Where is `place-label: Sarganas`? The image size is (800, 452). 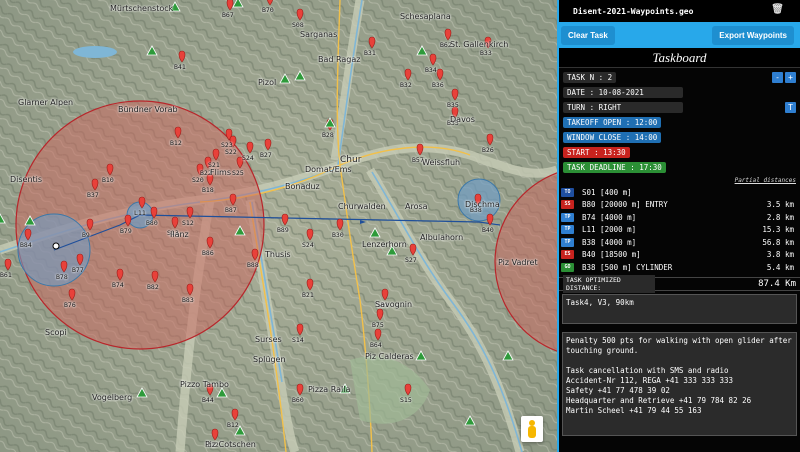
place-label: Sarganas is located at coordinates (319, 34).